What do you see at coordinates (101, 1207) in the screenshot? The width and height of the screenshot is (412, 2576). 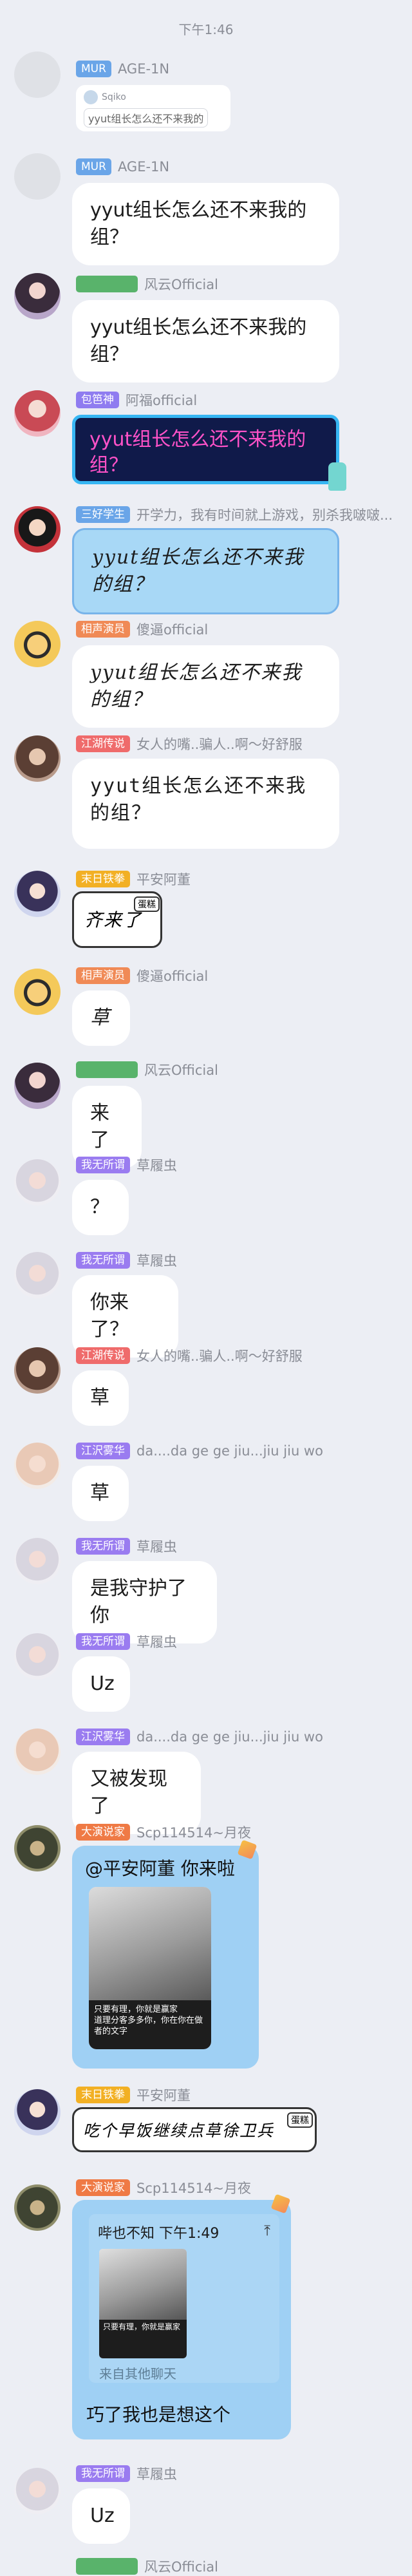 I see `message-bubble: ？` at bounding box center [101, 1207].